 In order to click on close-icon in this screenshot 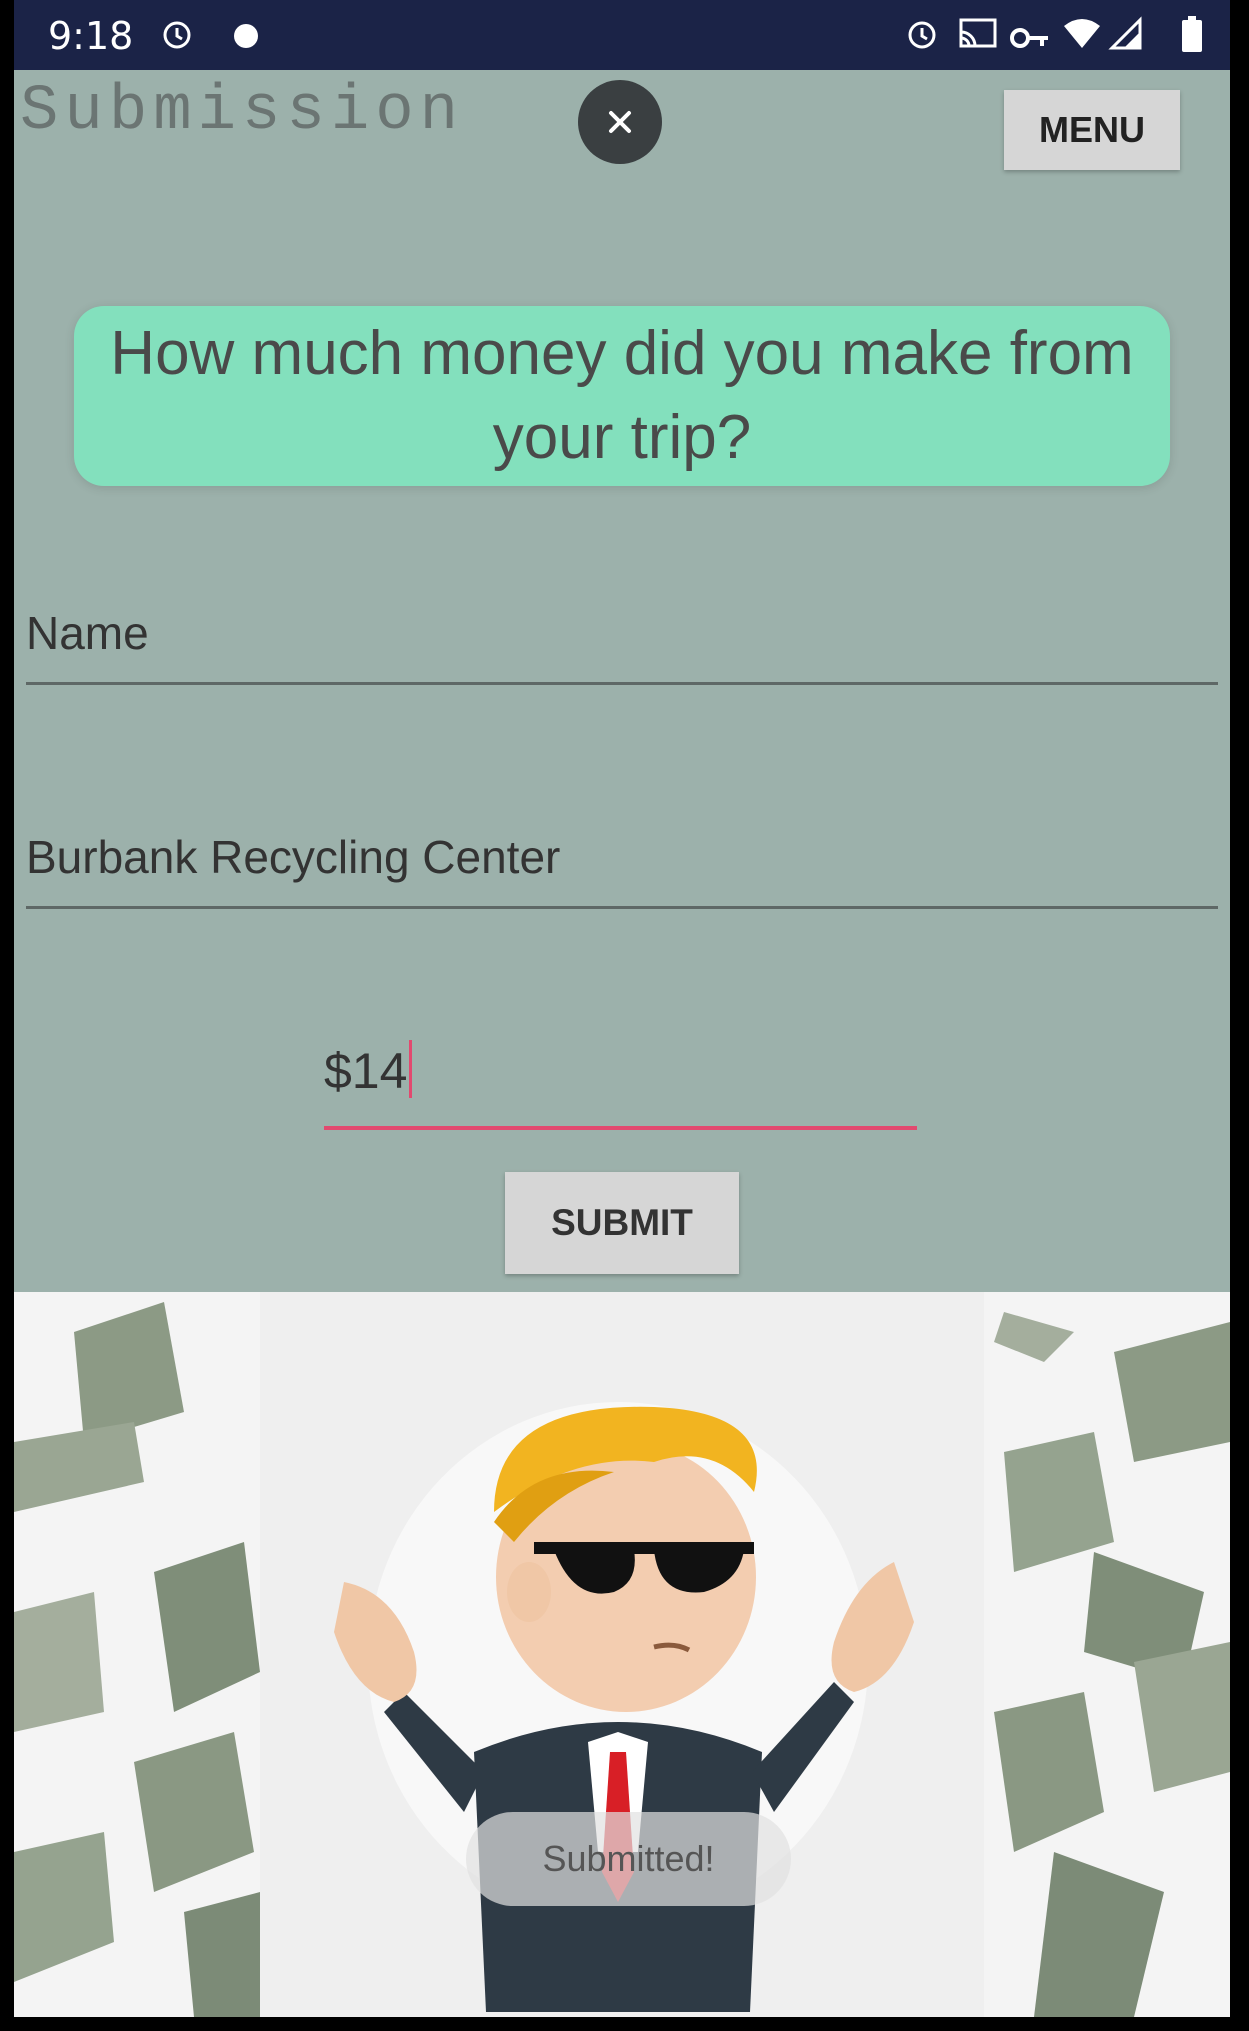, I will do `click(620, 122)`.